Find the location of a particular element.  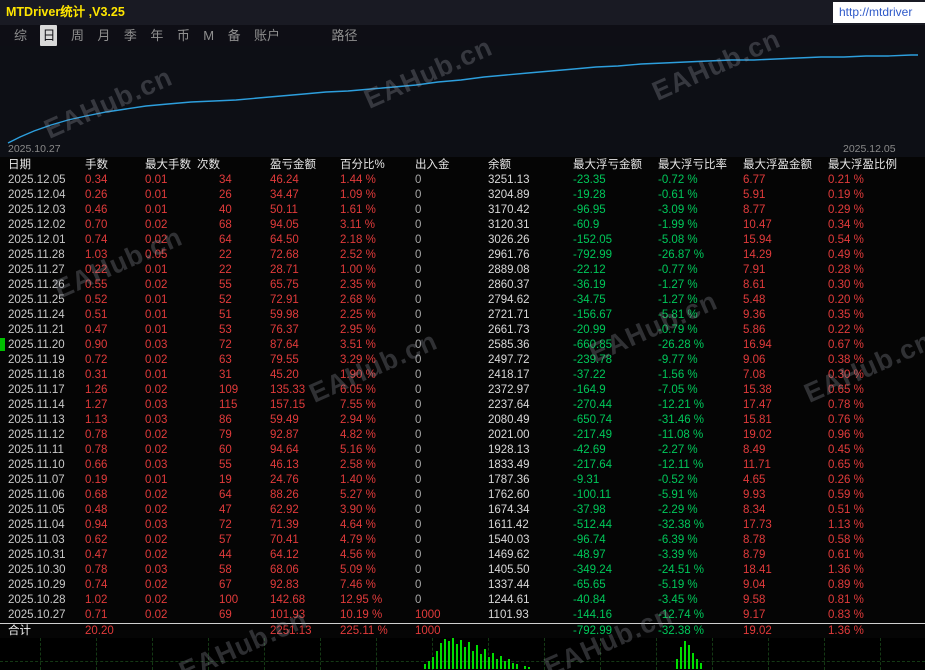

cell-date: 2025.11.24 is located at coordinates (36, 315).